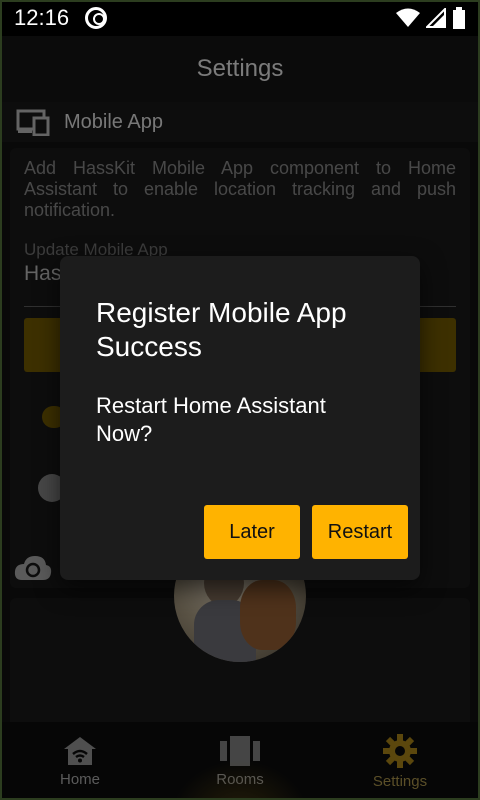 The width and height of the screenshot is (480, 800). Describe the element at coordinates (252, 532) in the screenshot. I see `later-button: Later` at that location.